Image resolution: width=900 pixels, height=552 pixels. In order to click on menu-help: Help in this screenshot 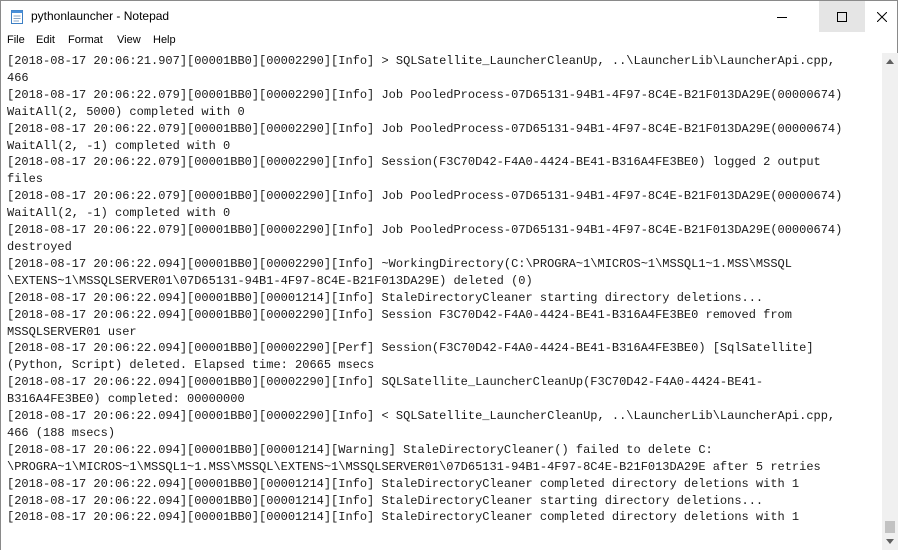, I will do `click(164, 40)`.